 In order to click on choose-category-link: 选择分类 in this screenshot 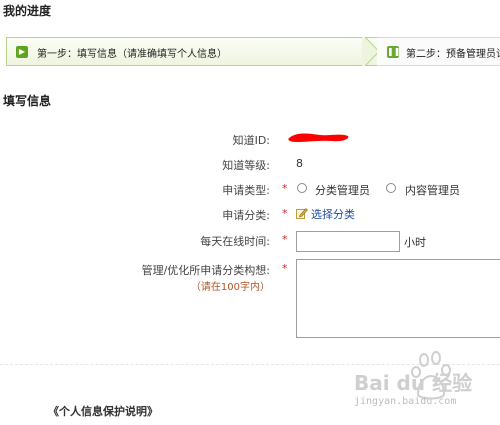, I will do `click(333, 214)`.